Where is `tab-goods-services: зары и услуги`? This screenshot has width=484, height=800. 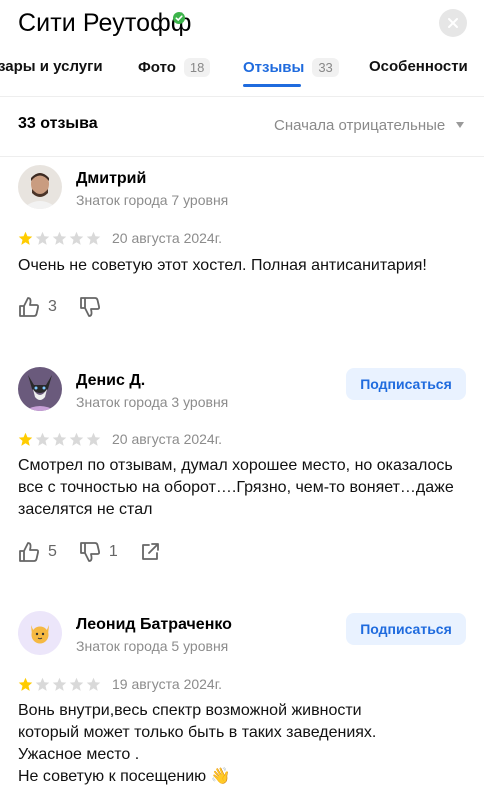
tab-goods-services: зары и услуги is located at coordinates (51, 66).